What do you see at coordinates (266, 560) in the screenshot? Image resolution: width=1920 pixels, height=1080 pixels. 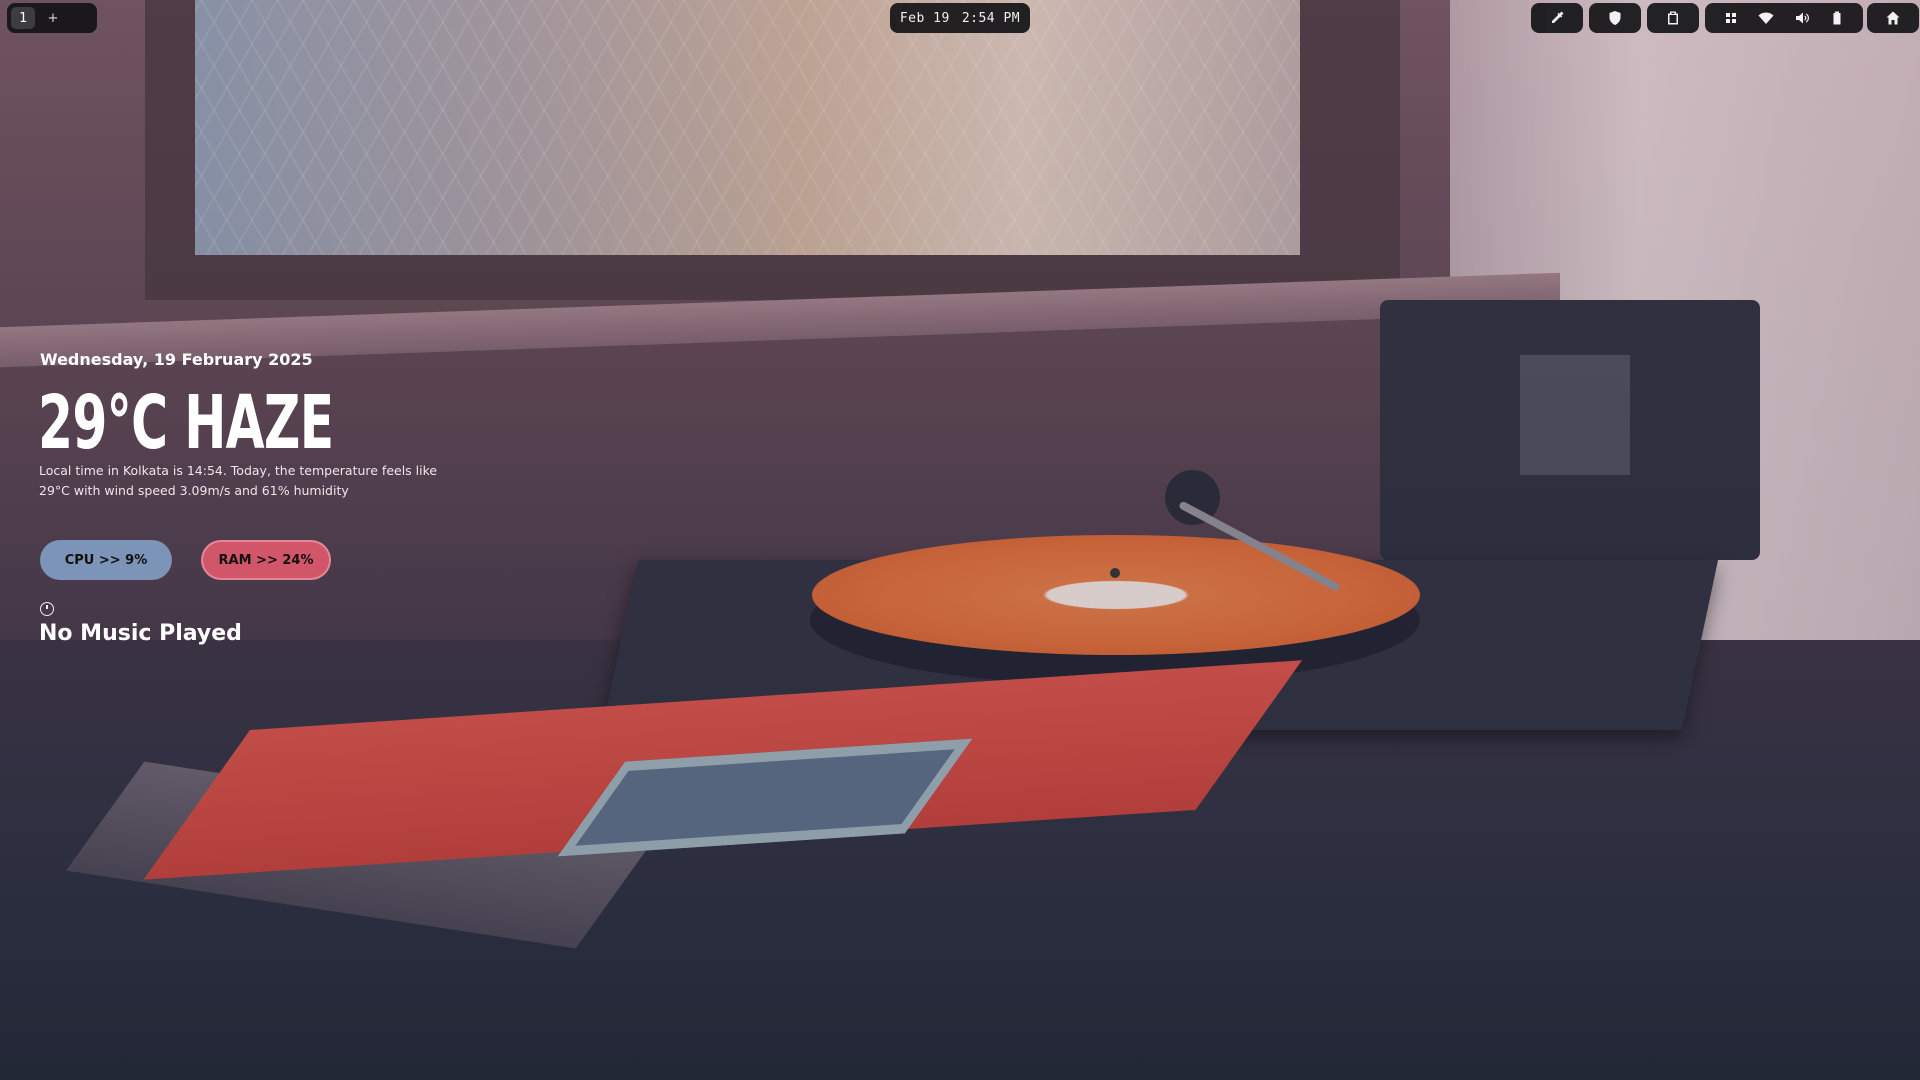 I see `ram-usage-pill: RAM >> 24%` at bounding box center [266, 560].